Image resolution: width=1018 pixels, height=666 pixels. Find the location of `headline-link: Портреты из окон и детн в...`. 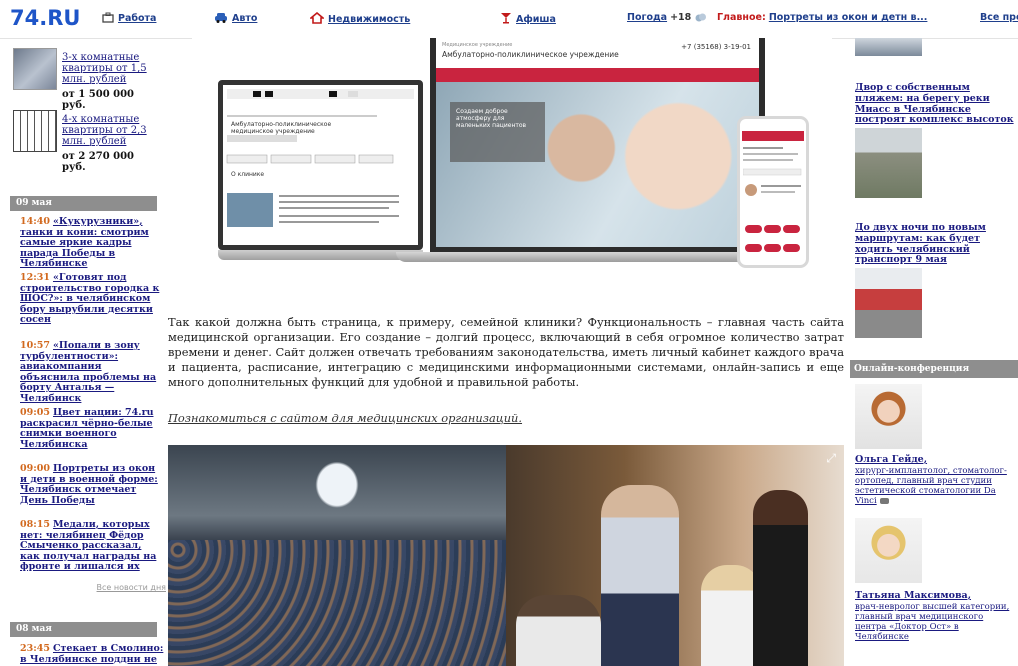

headline-link: Портреты из окон и детн в... is located at coordinates (848, 17).